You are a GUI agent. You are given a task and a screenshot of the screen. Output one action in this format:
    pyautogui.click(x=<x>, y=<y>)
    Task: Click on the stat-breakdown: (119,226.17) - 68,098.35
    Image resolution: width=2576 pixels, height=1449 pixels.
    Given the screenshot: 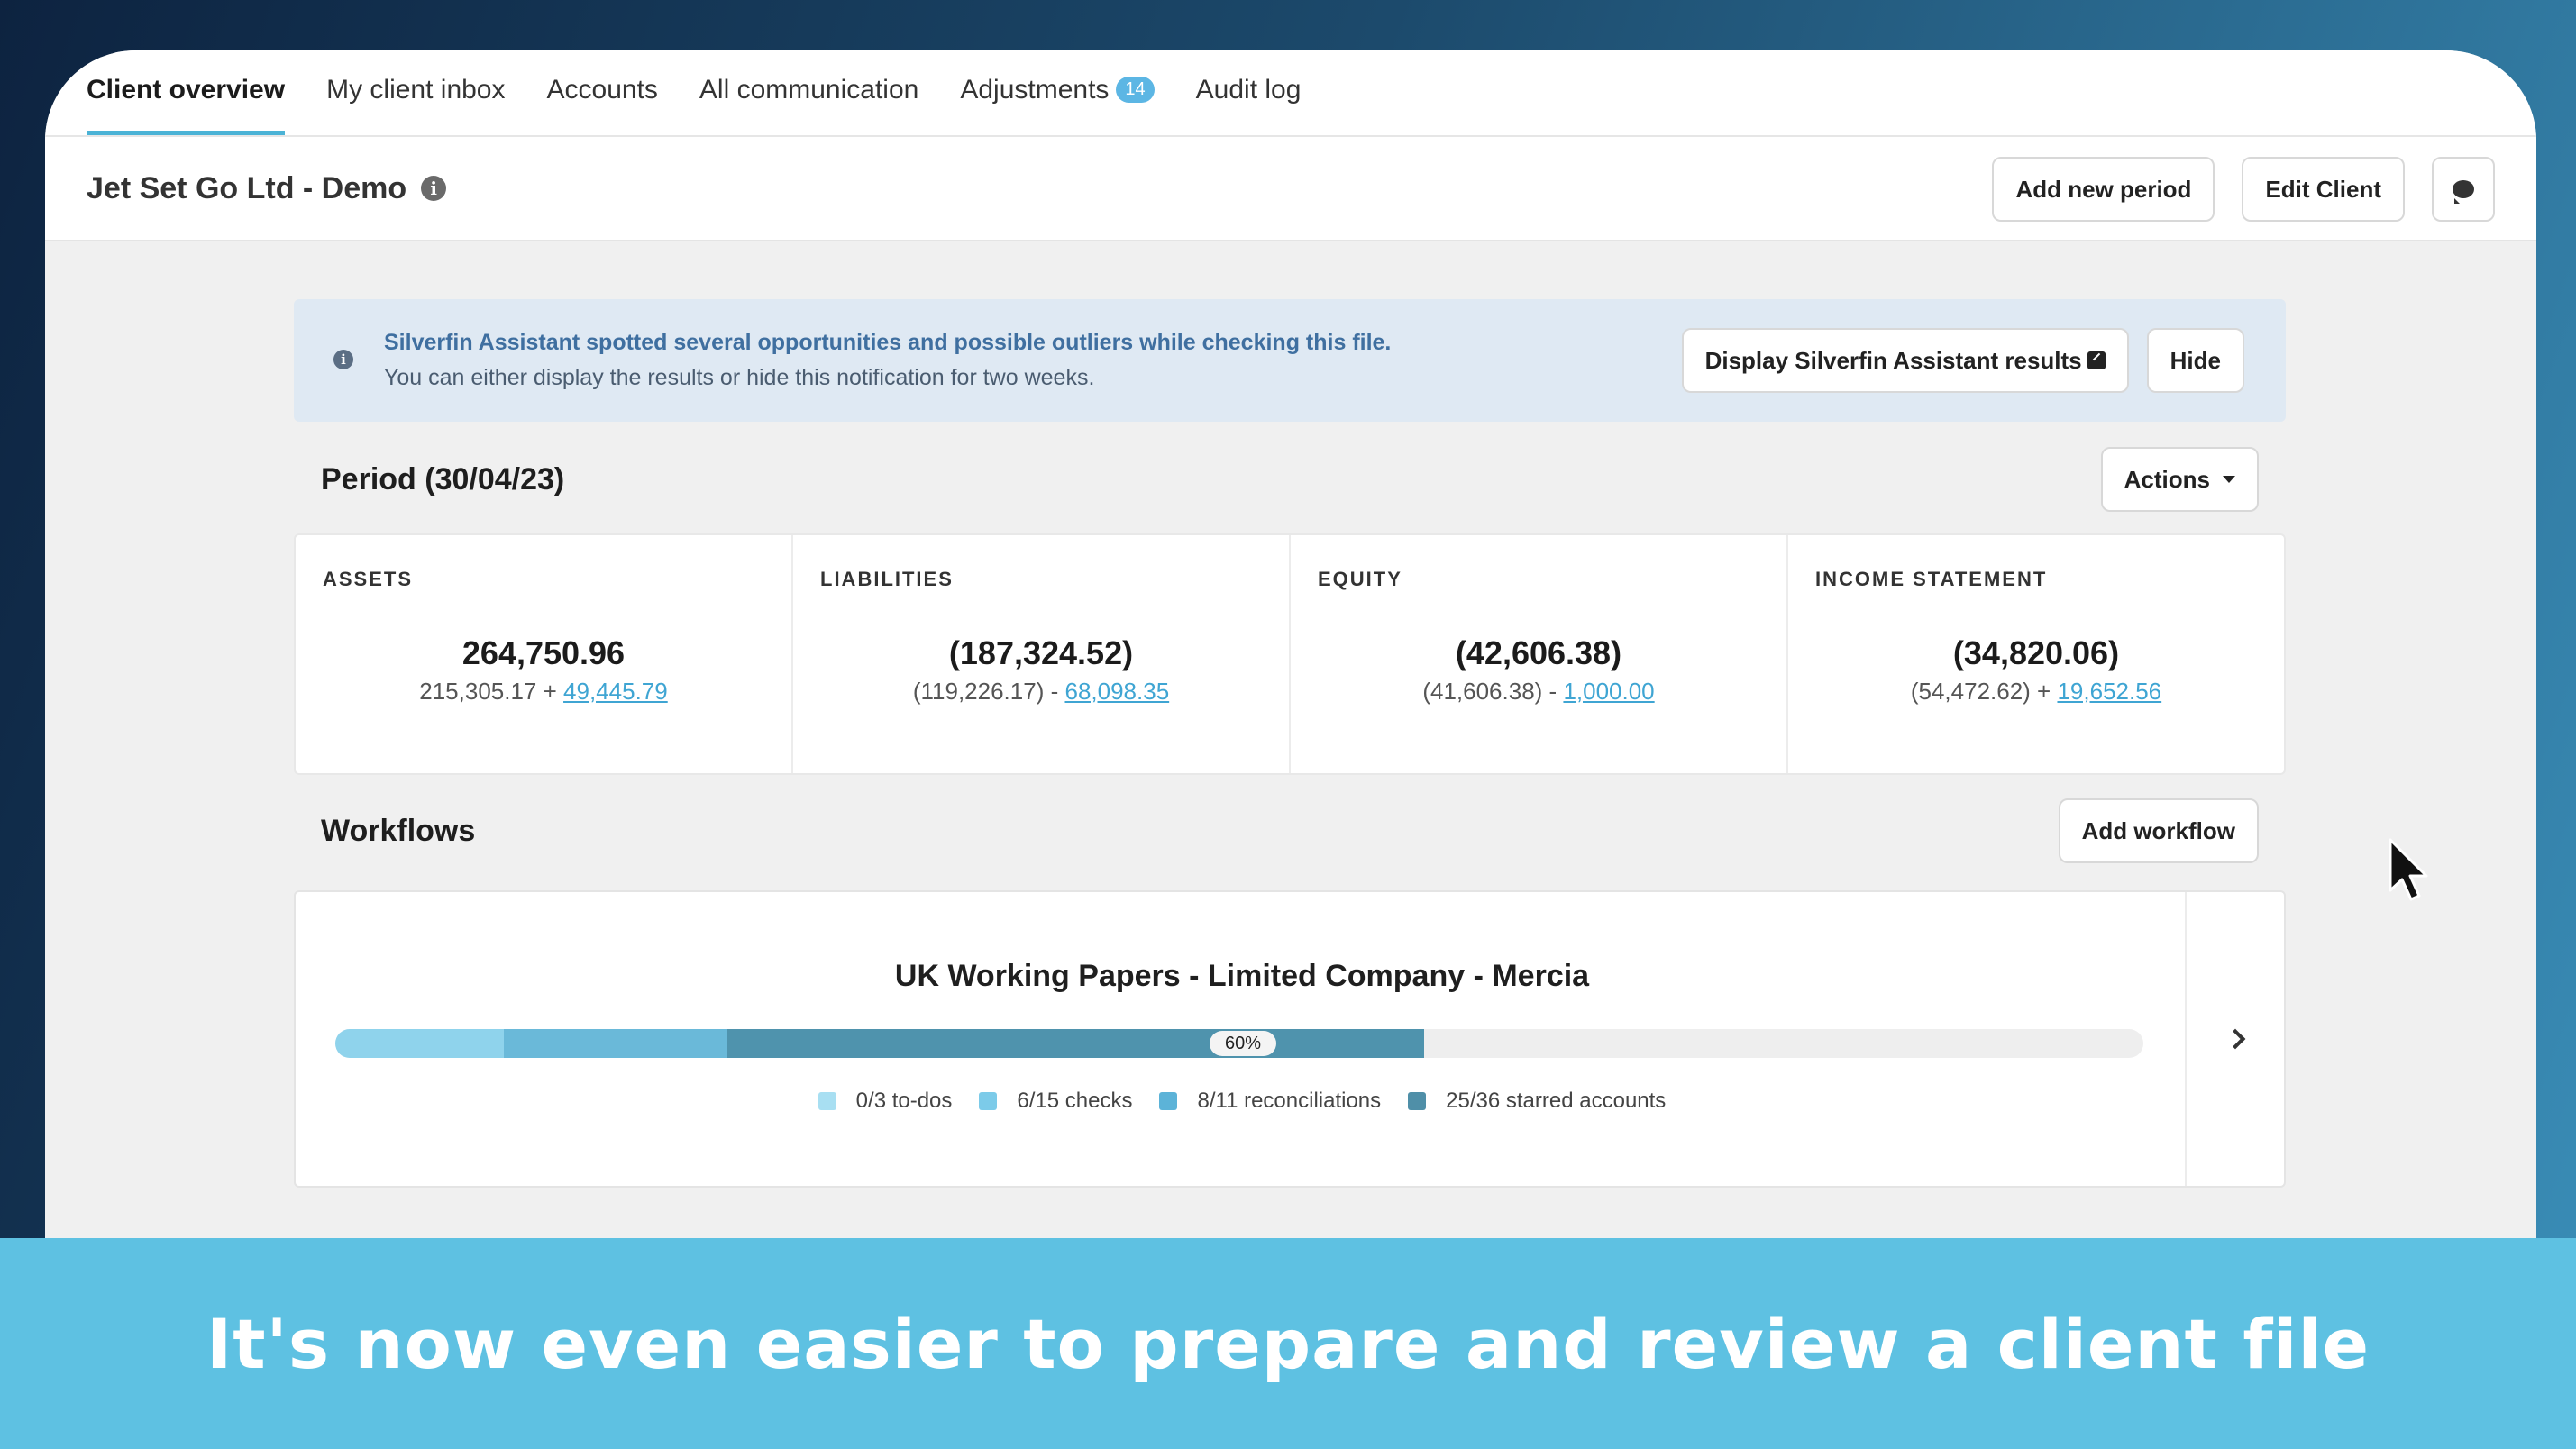 What is the action you would take?
    pyautogui.click(x=1041, y=692)
    